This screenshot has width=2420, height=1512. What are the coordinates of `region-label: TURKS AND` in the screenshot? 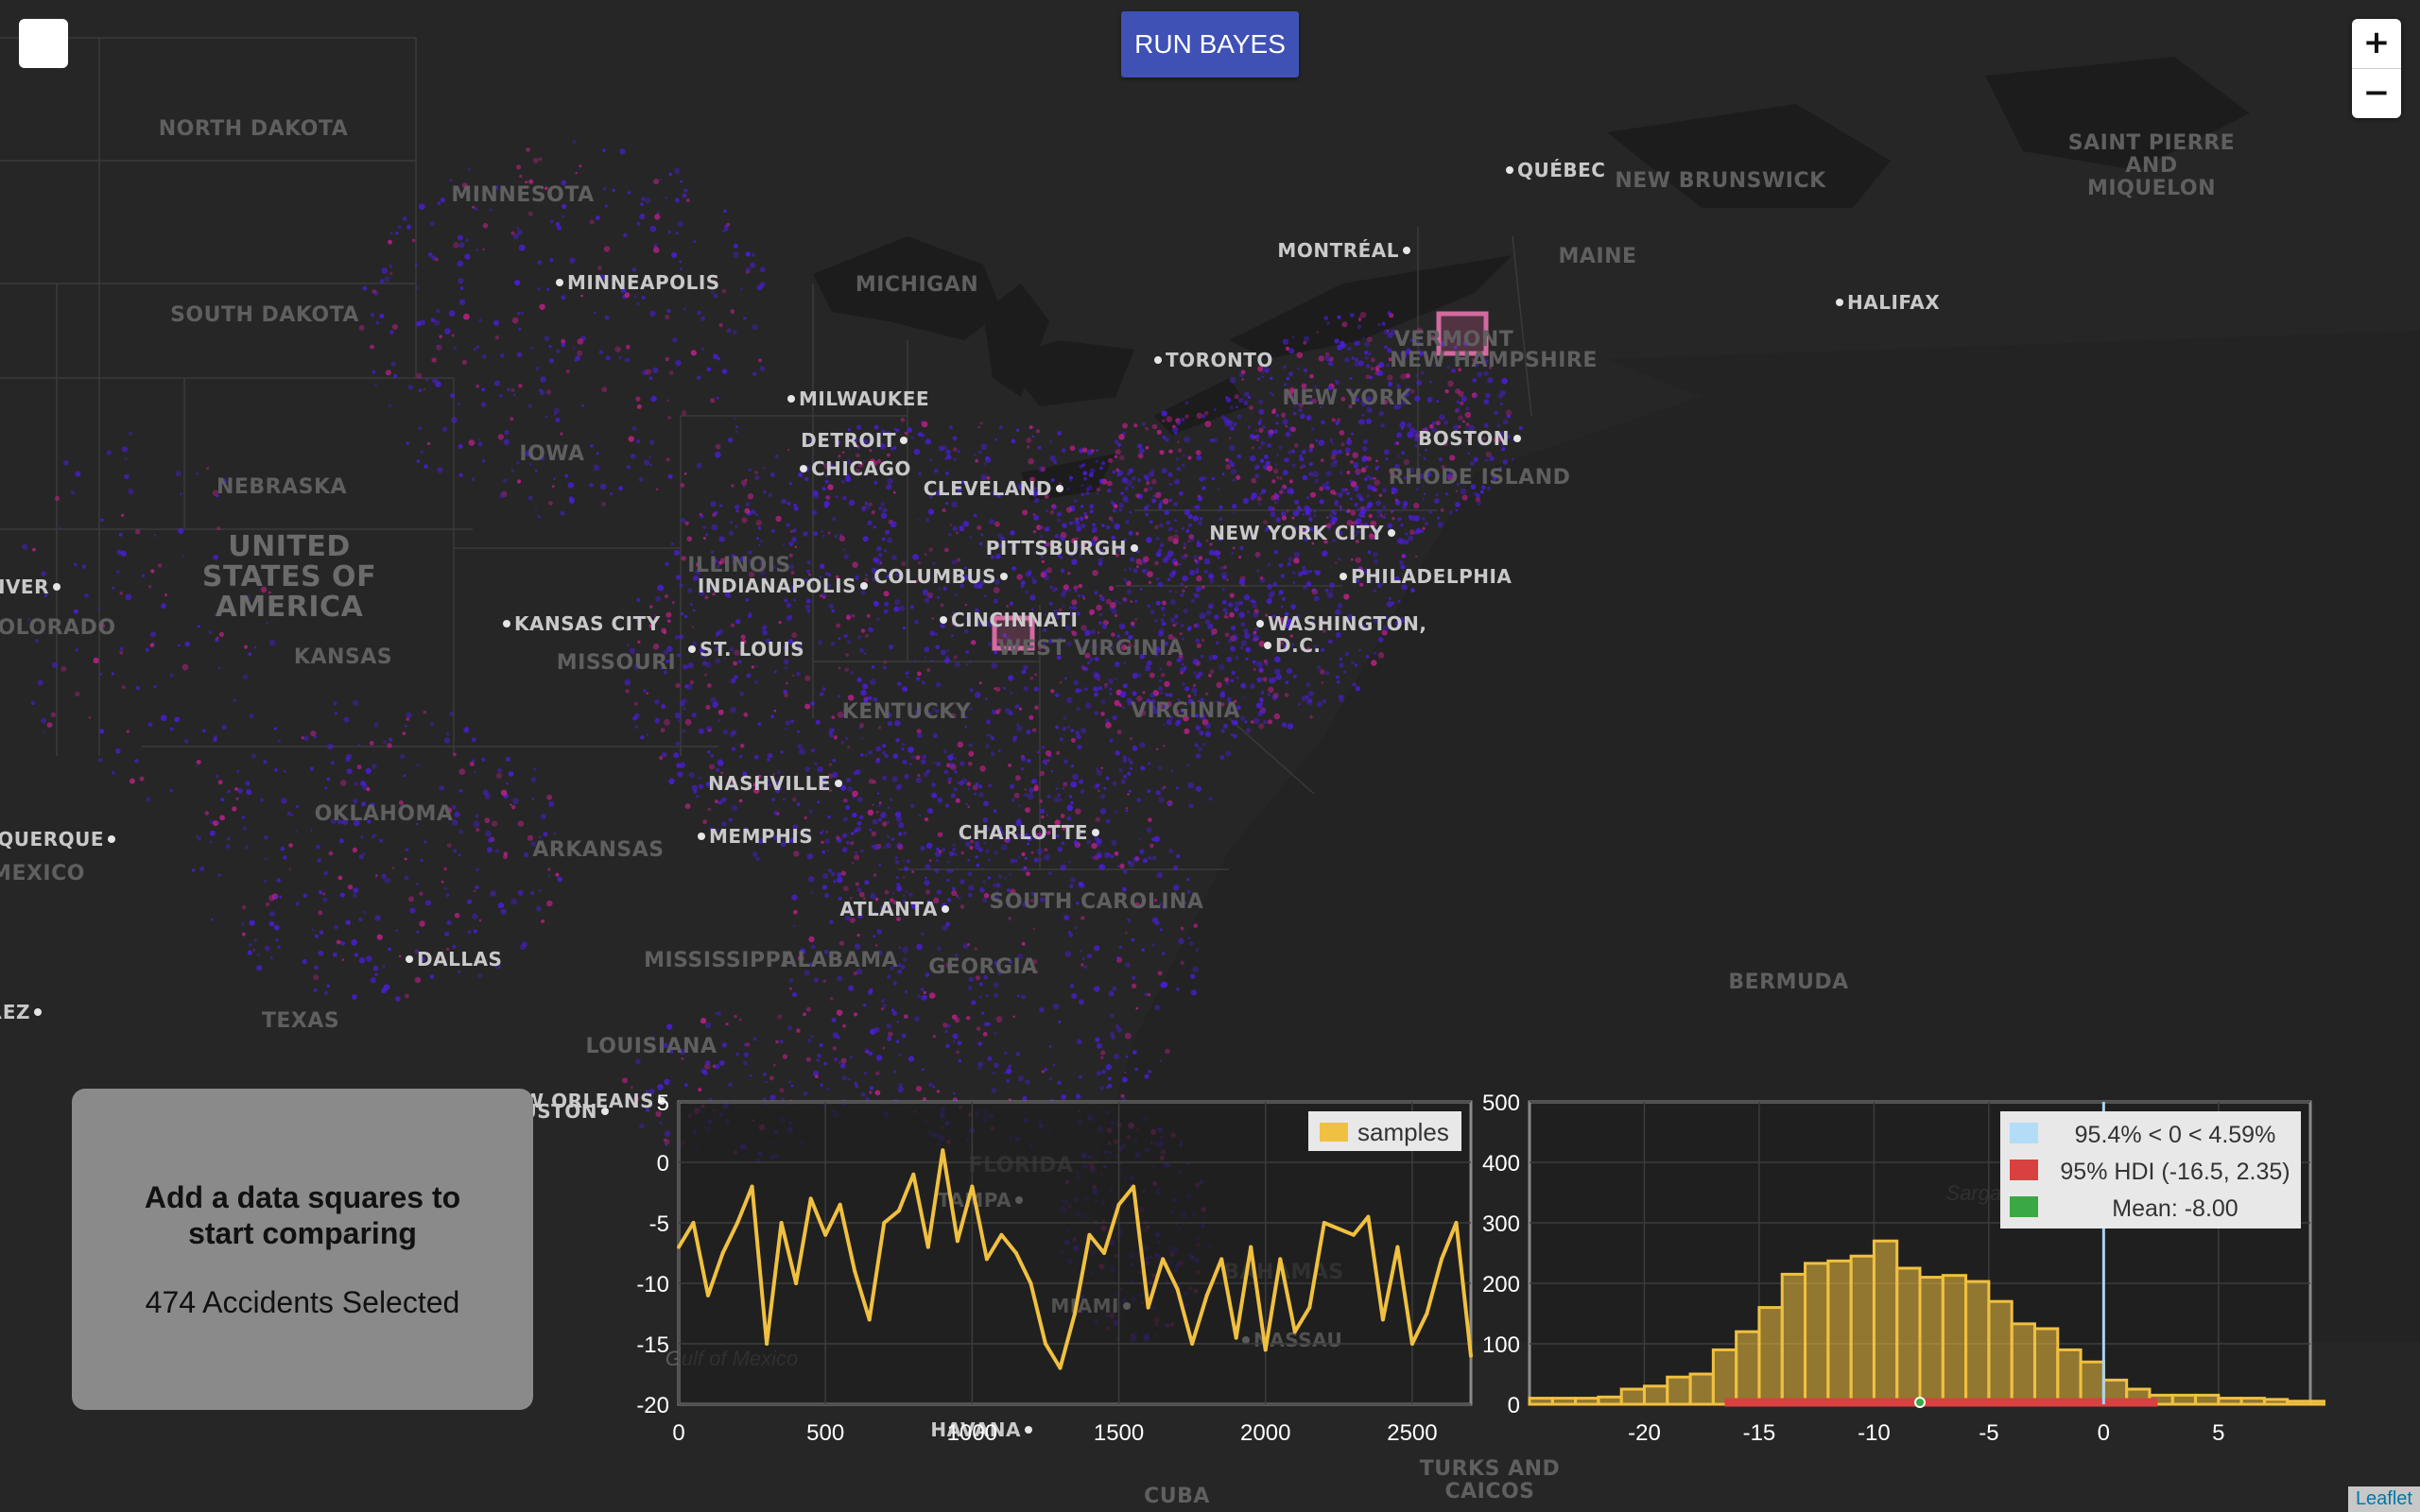 It's located at (1490, 1469).